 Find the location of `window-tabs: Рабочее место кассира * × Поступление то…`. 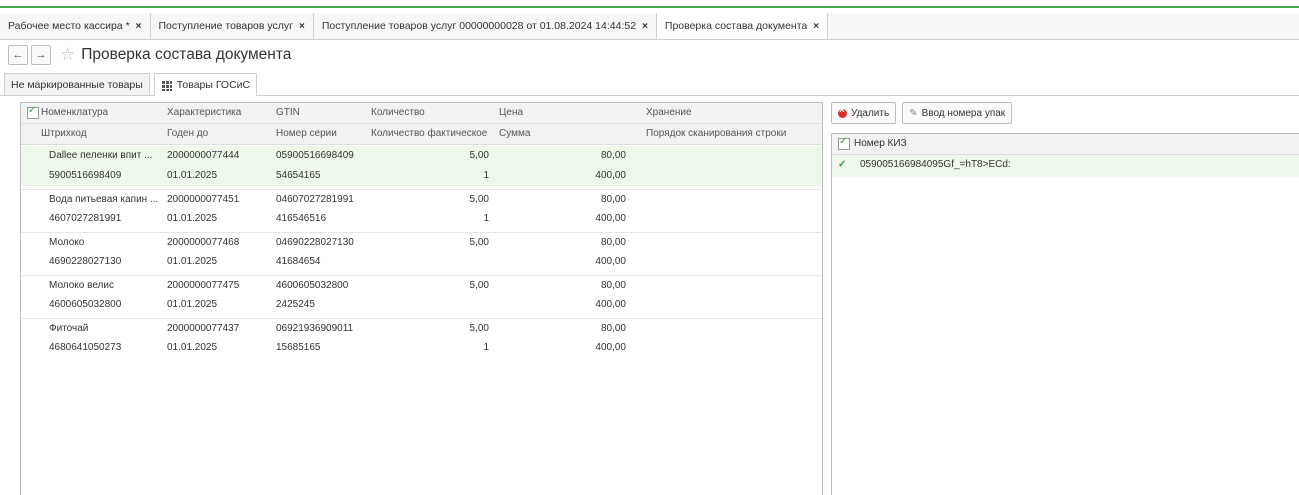

window-tabs: Рабочее место кассира * × Поступление то… is located at coordinates (649, 26).